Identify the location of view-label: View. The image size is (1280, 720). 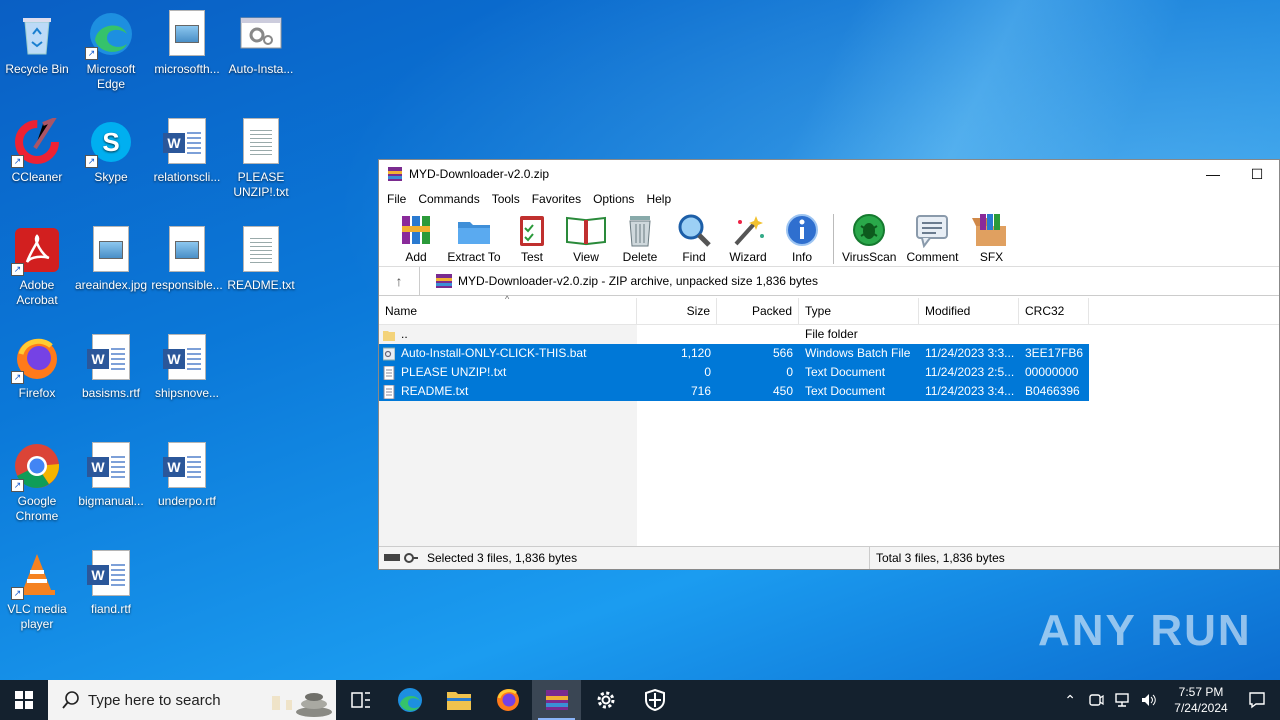
(586, 257).